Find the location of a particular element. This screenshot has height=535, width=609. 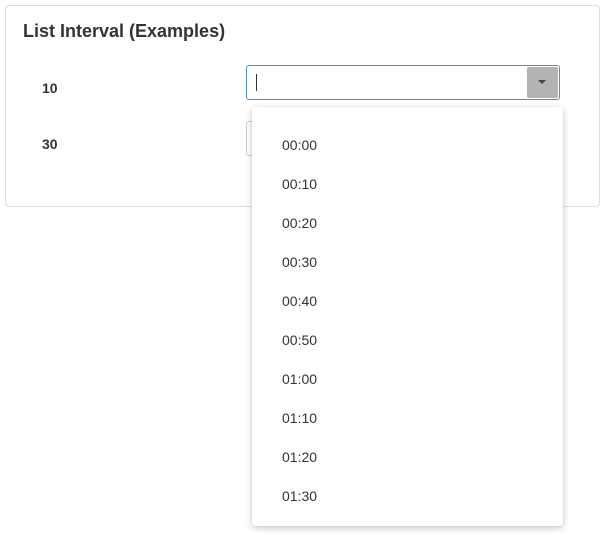

time-option: 01:30 is located at coordinates (407, 496).